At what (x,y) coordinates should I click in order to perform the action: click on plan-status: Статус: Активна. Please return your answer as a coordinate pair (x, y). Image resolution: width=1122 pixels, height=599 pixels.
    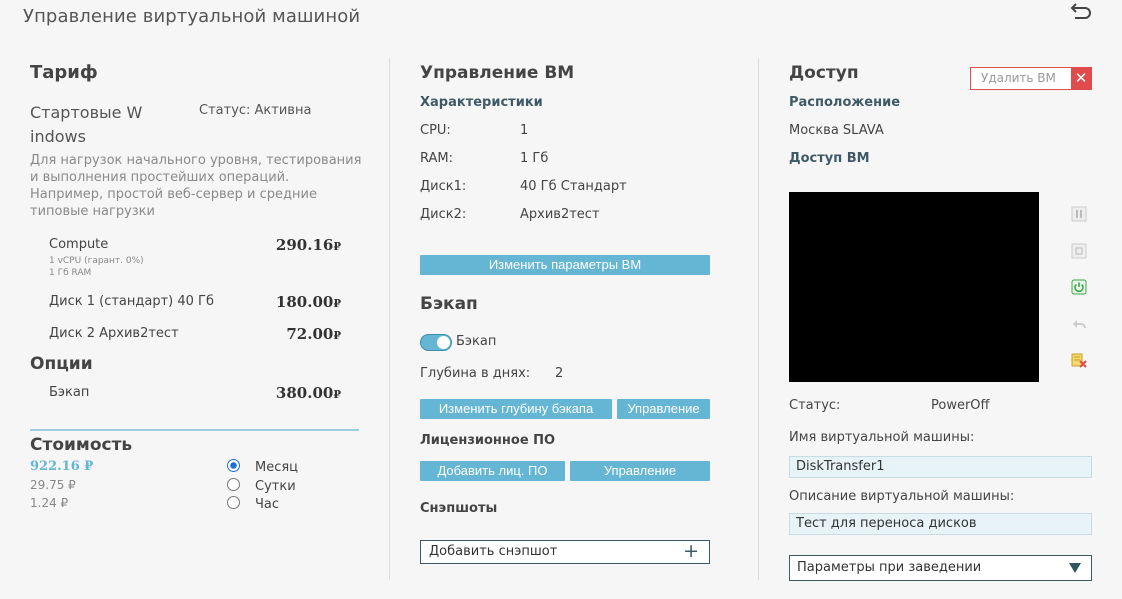
    Looking at the image, I should click on (255, 110).